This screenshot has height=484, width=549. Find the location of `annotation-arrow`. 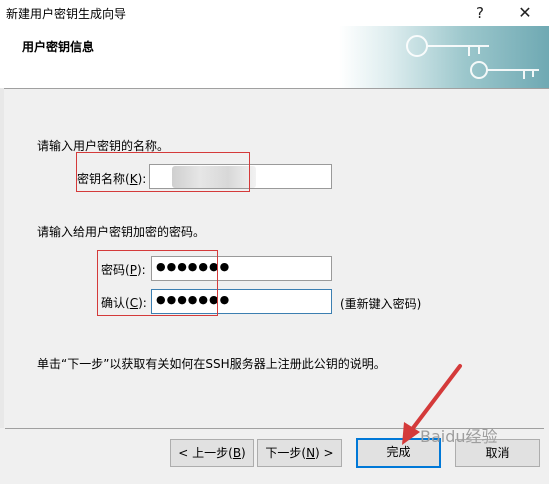

annotation-arrow is located at coordinates (432, 404).